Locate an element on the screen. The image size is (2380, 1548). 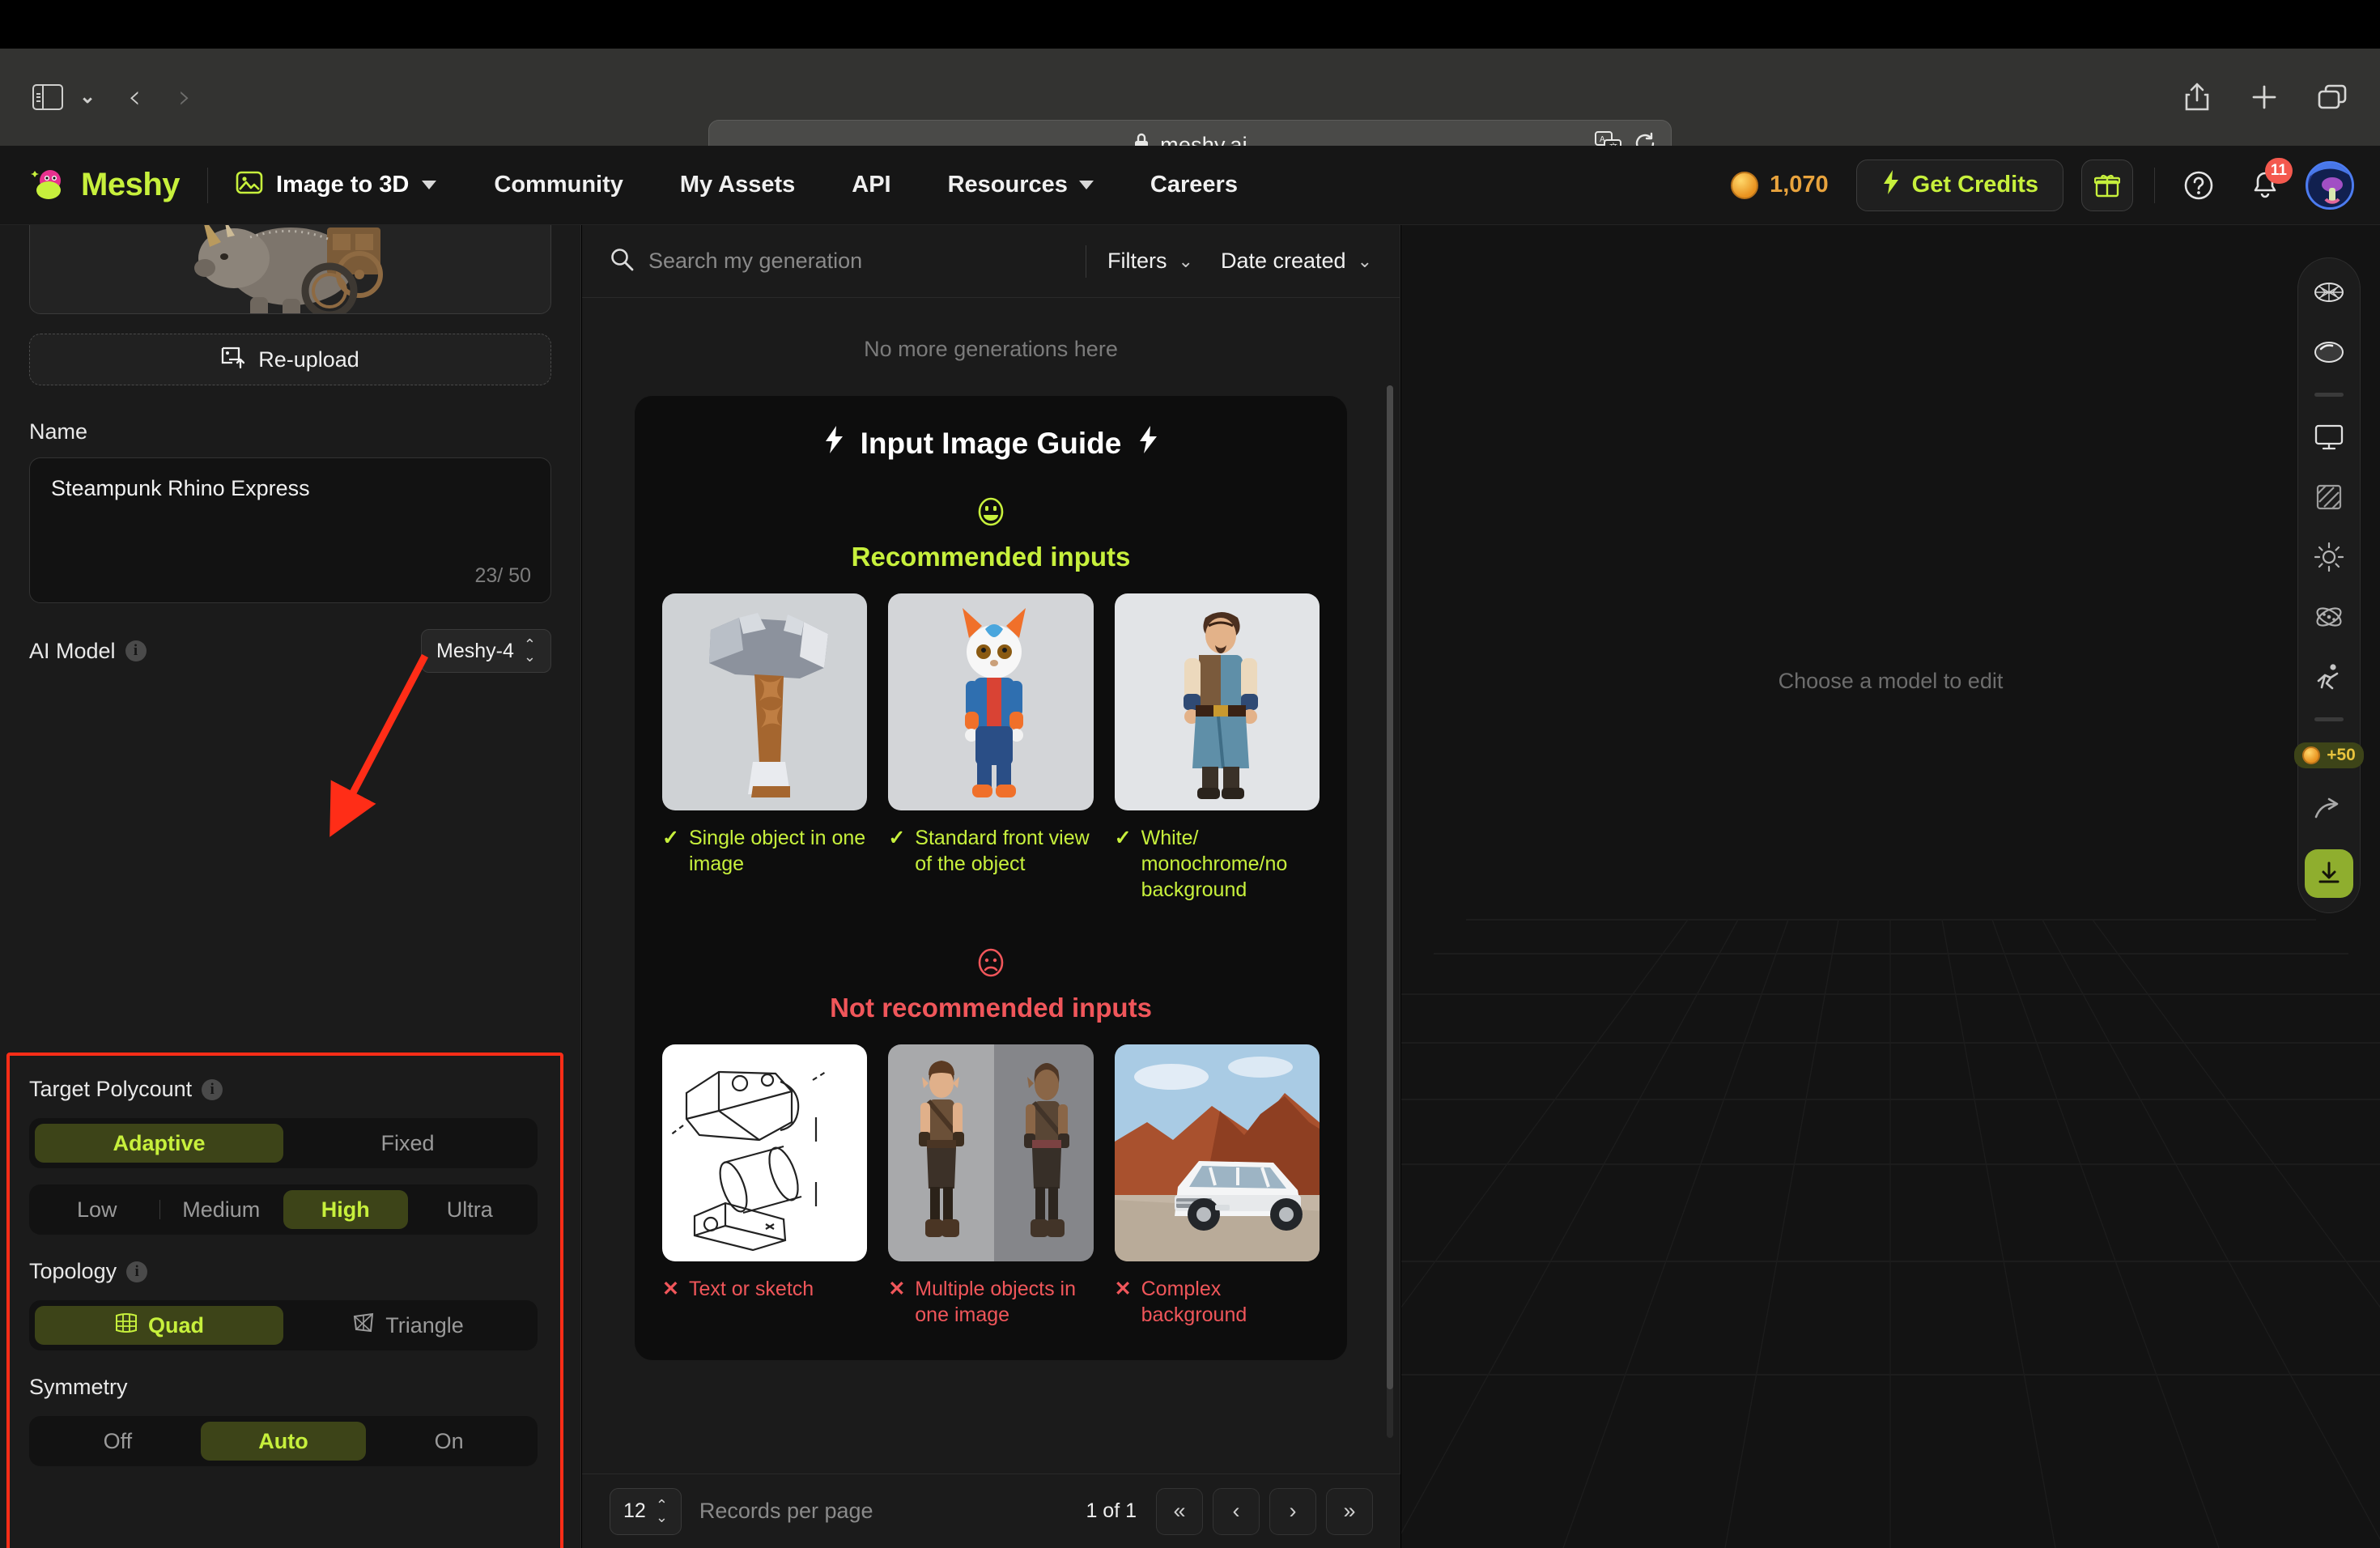
name-input: Steampunk Rhino Express 23/ 50 is located at coordinates (290, 530).